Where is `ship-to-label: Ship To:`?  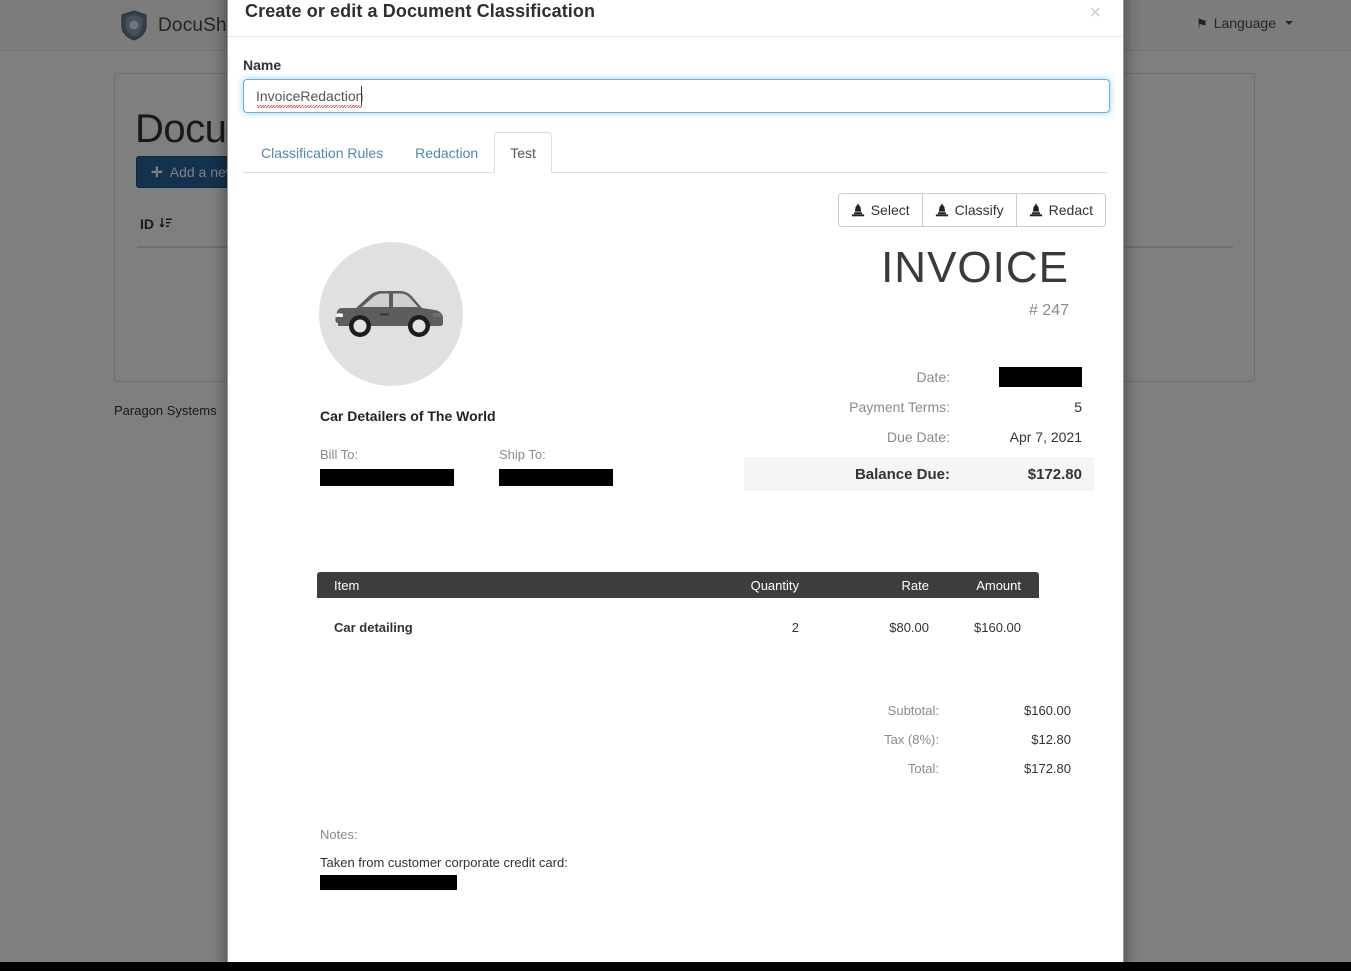 ship-to-label: Ship To: is located at coordinates (522, 454).